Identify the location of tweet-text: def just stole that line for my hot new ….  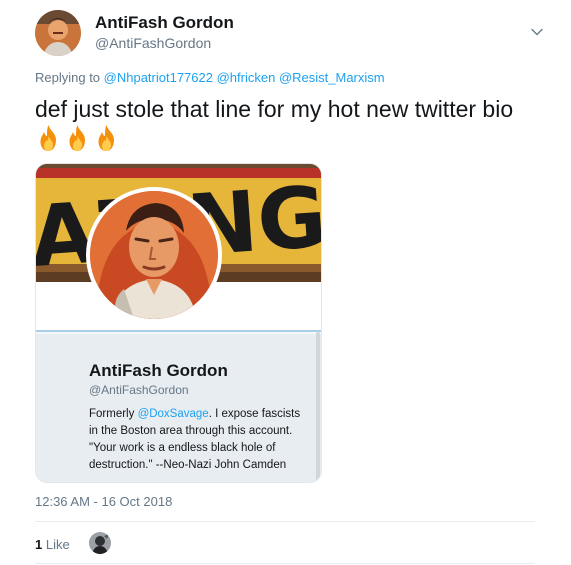
(287, 124).